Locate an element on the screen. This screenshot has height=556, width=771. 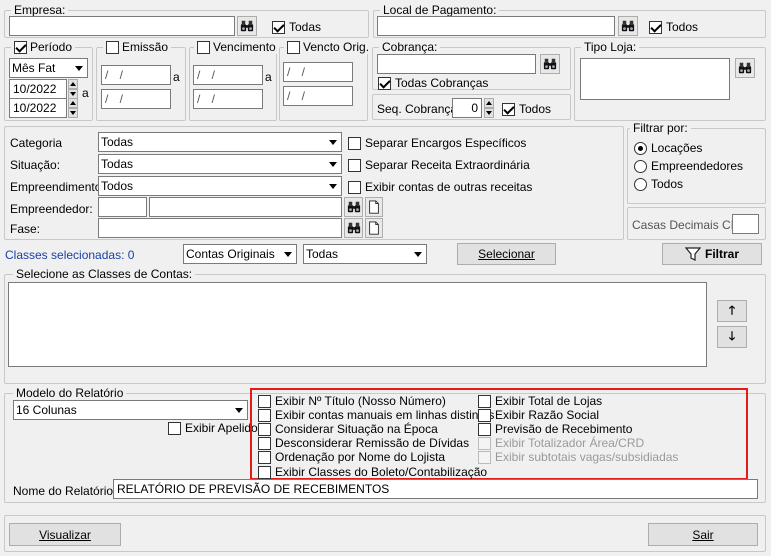
periodo-end-spinner is located at coordinates (73, 108).